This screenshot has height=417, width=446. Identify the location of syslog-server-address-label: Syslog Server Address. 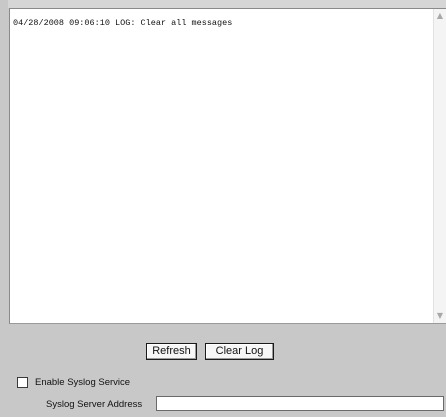
(94, 404).